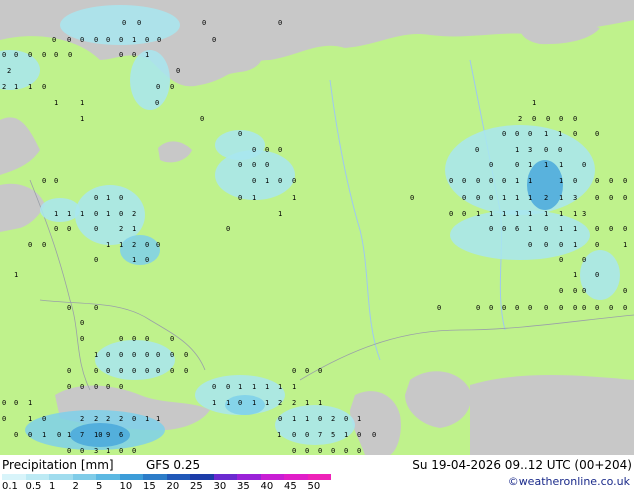 This screenshot has height=492, width=634. I want to click on asia-desert, so click(552, 415).